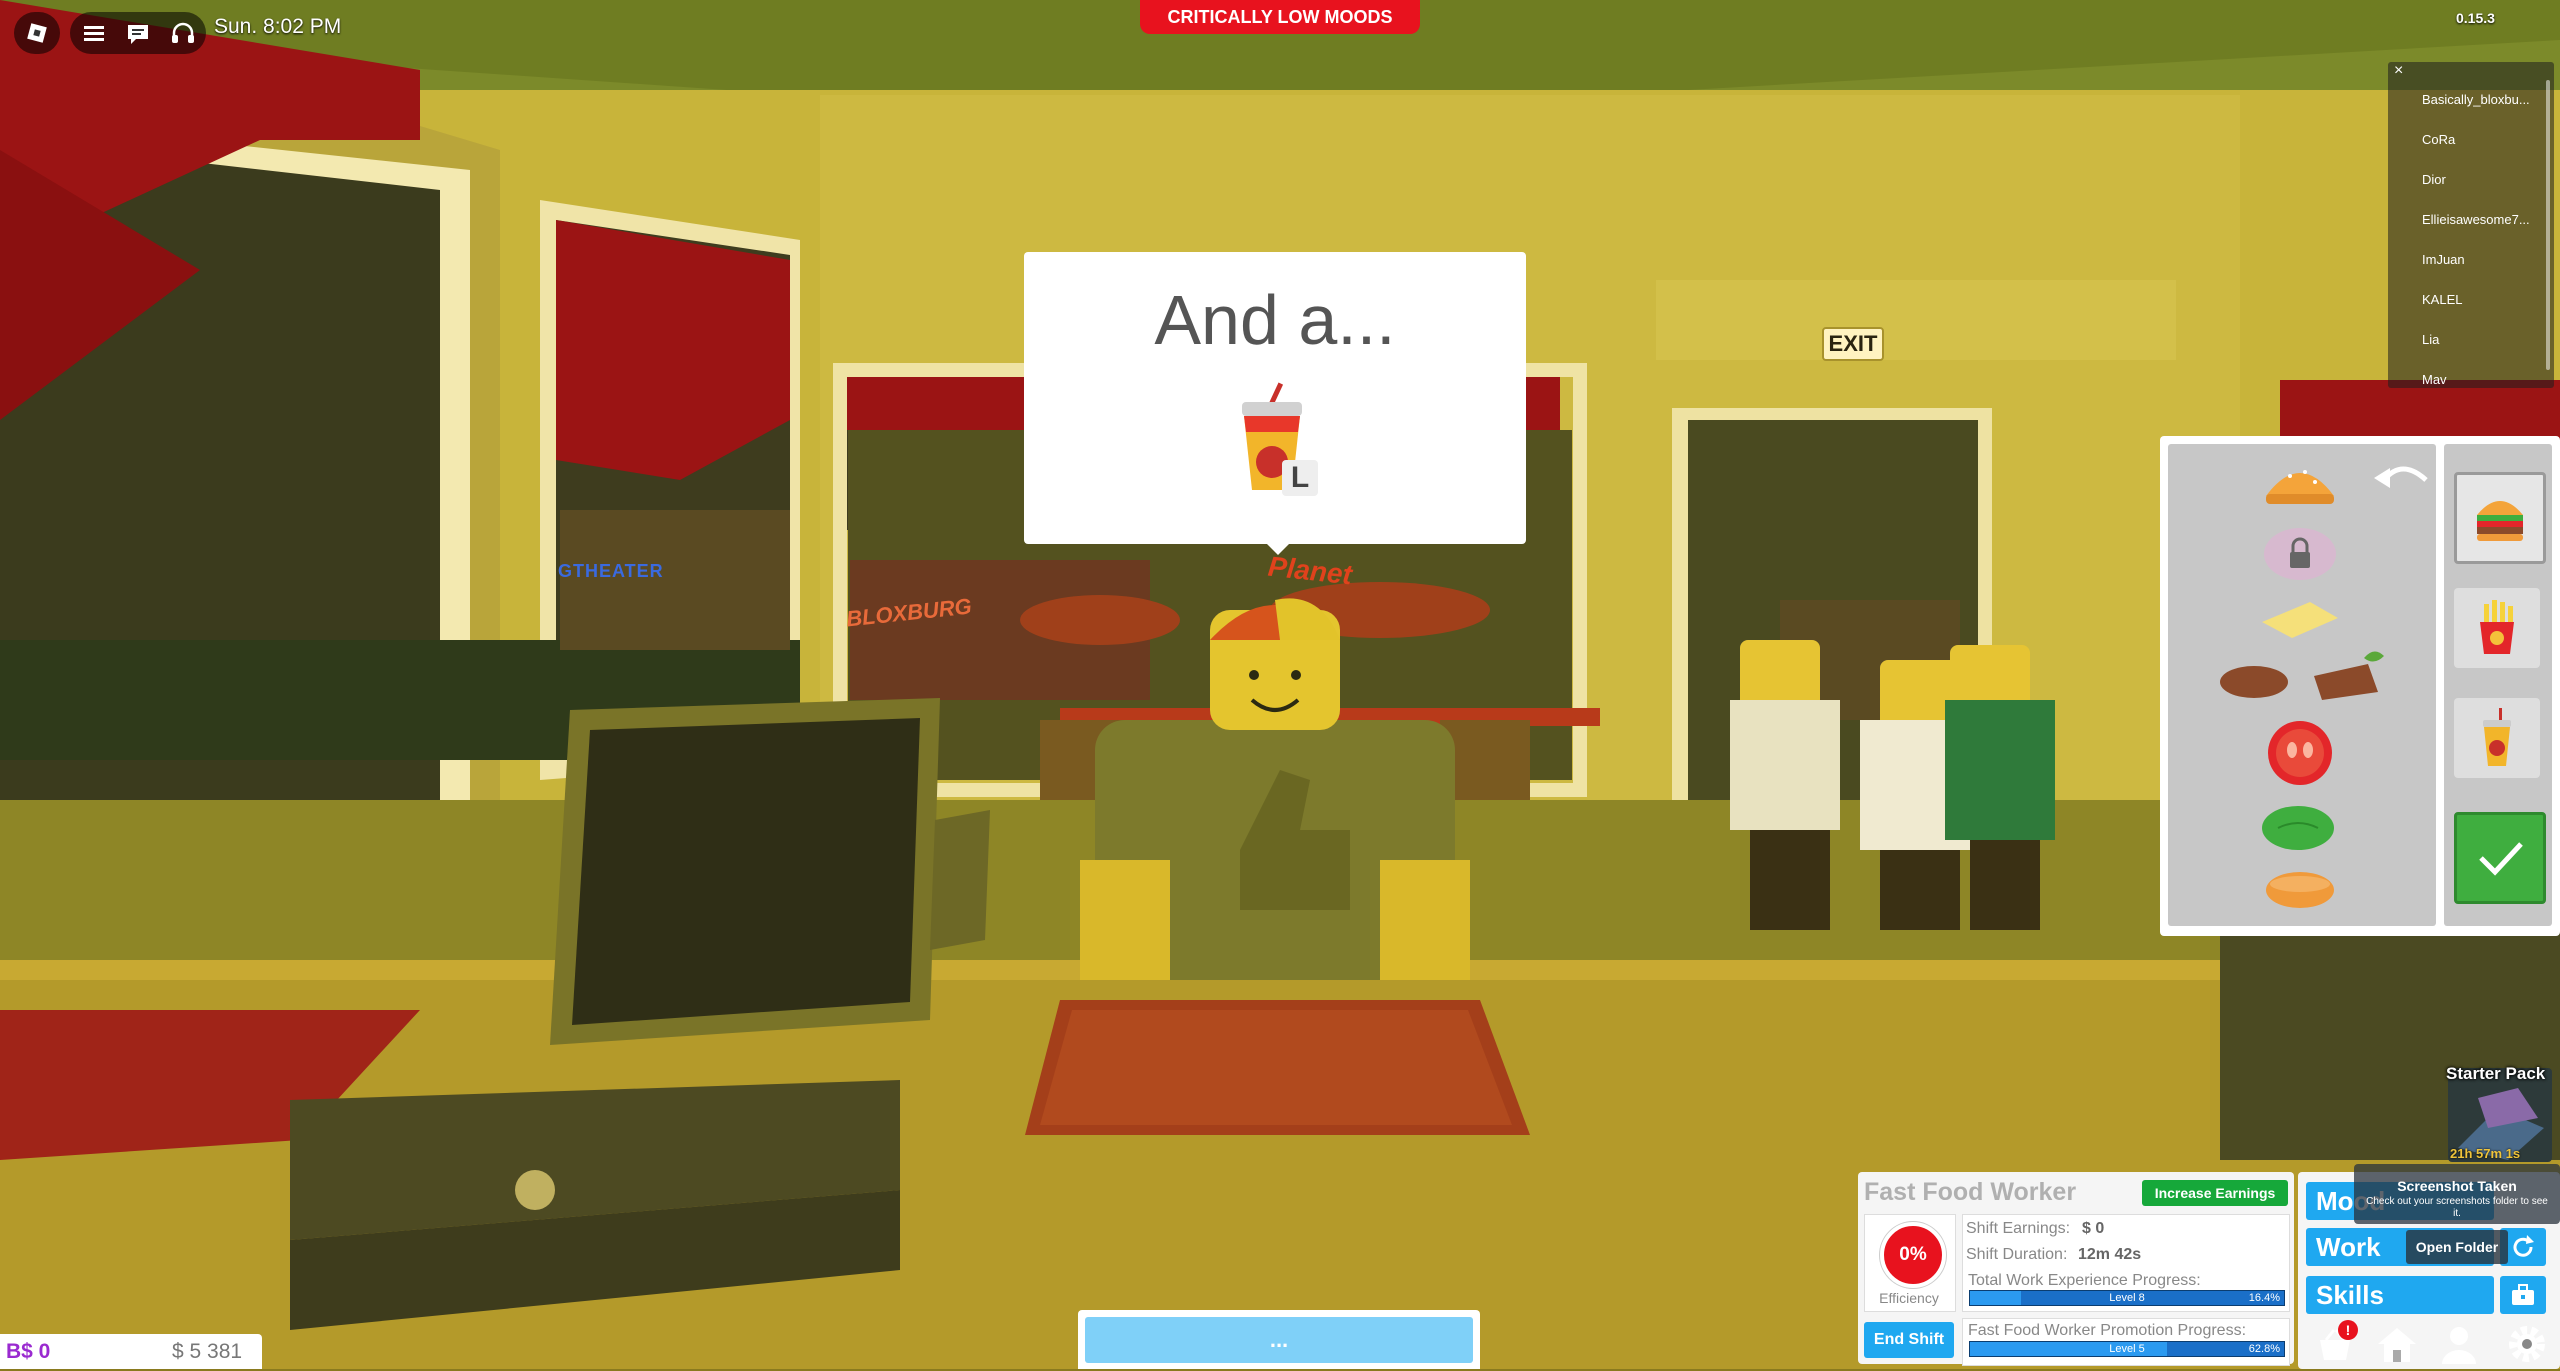 This screenshot has width=2560, height=1371. What do you see at coordinates (2298, 828) in the screenshot?
I see `lettuce-ingredient` at bounding box center [2298, 828].